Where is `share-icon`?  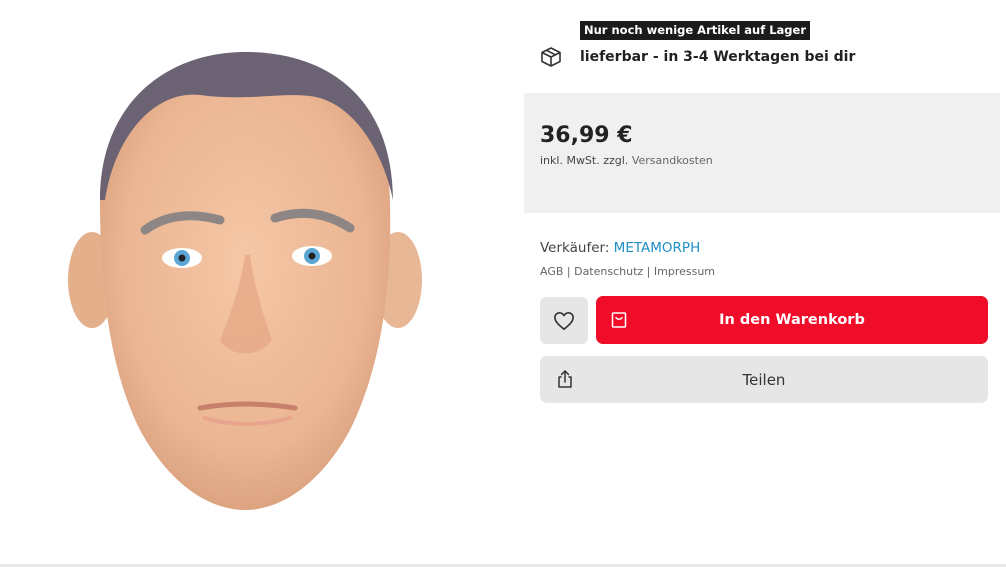
share-icon is located at coordinates (565, 379).